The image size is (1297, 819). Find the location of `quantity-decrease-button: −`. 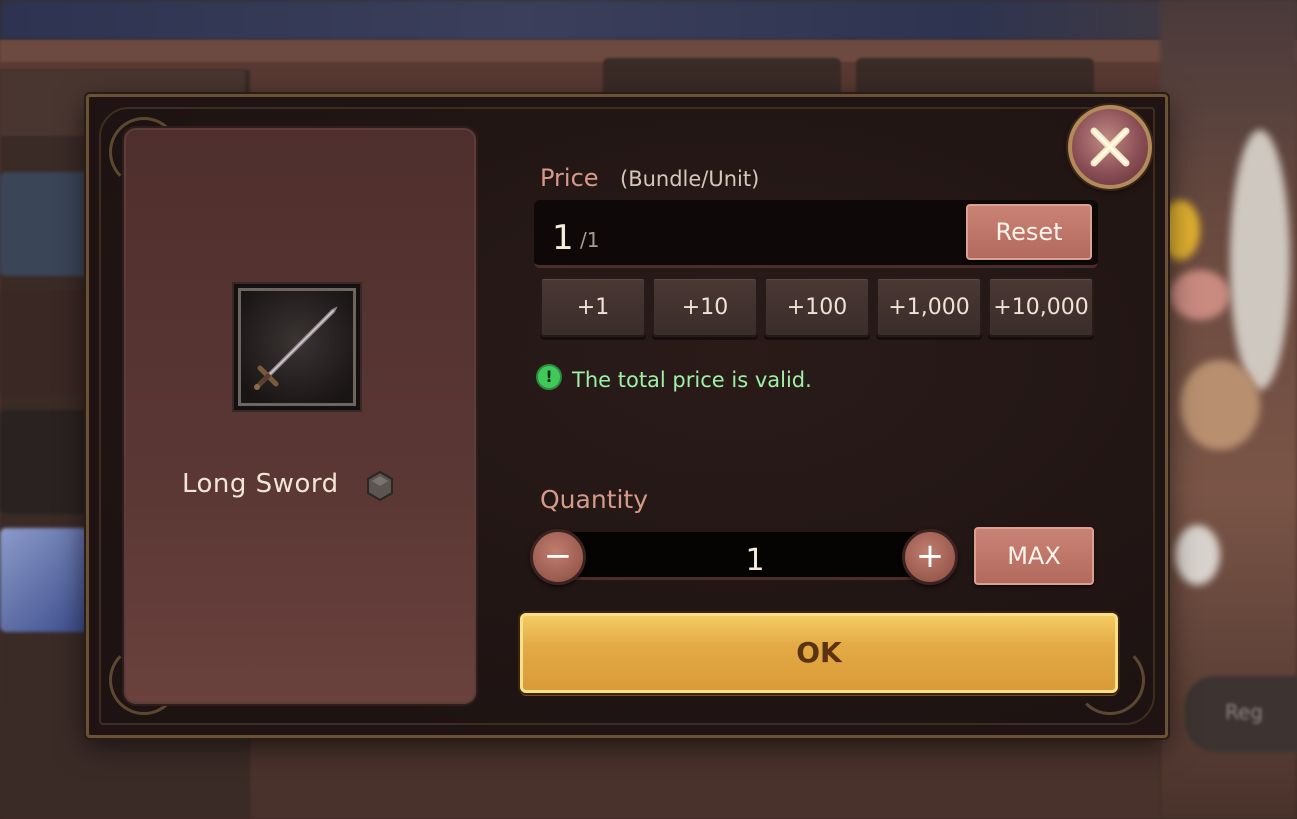

quantity-decrease-button: − is located at coordinates (558, 557).